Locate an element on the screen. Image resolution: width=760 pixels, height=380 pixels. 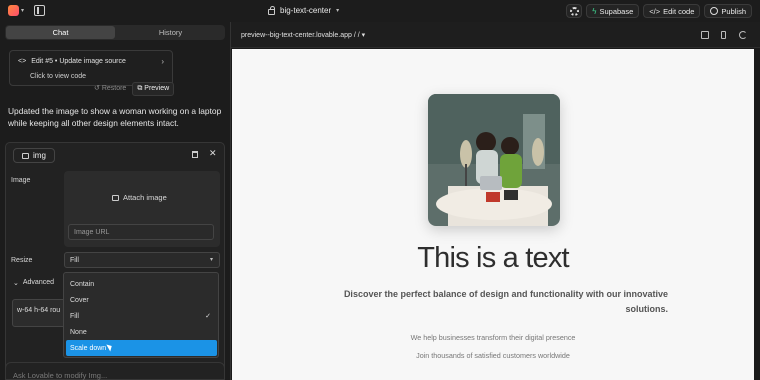
edit-title-text: Edit #5 • Update image source is located at coordinates (78, 61).